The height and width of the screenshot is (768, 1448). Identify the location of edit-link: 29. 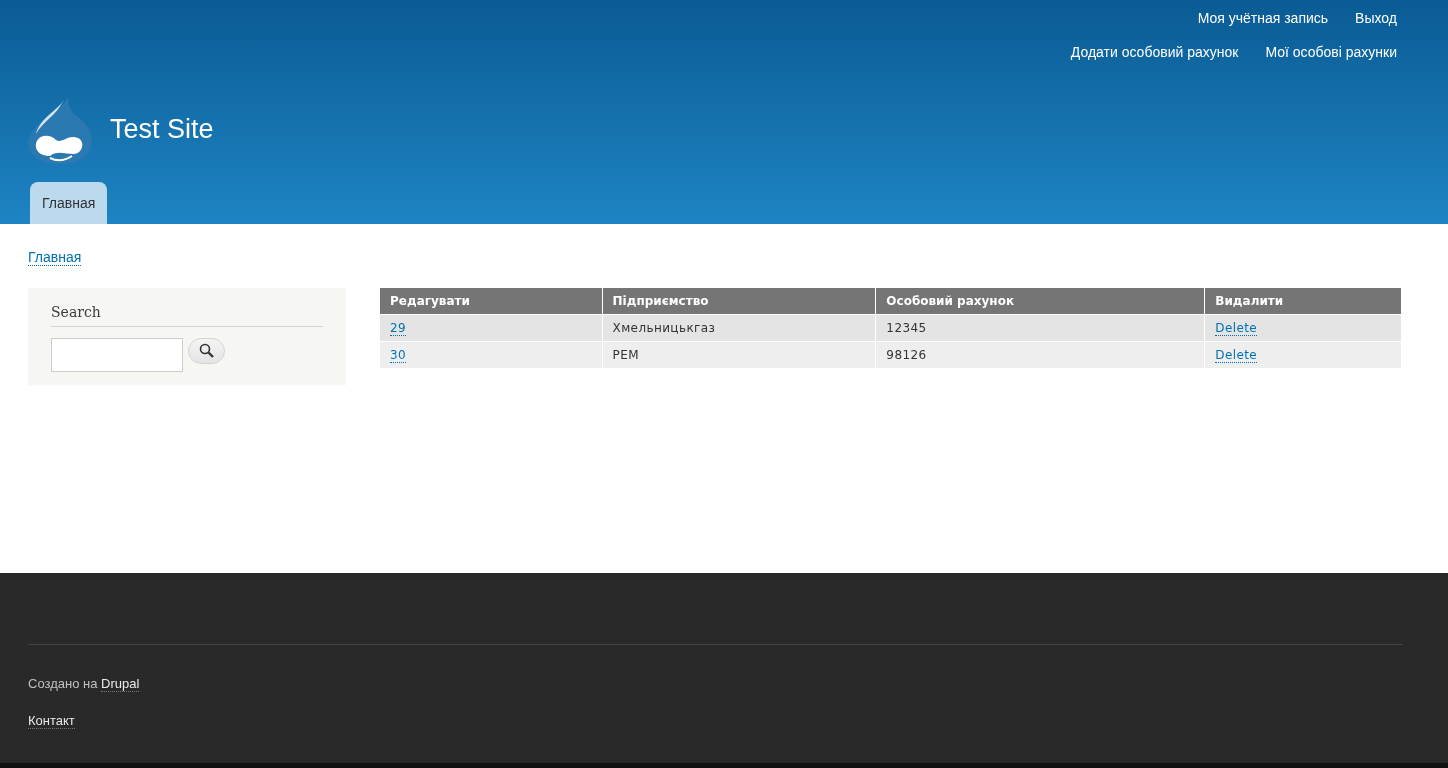
(398, 328).